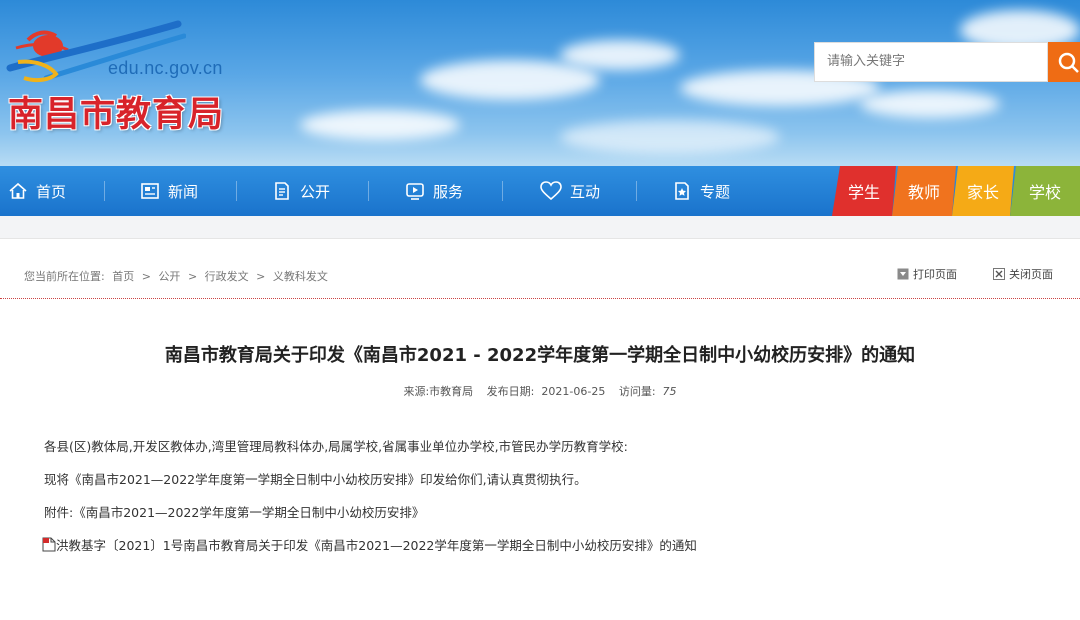 The height and width of the screenshot is (620, 1080). I want to click on document-icon, so click(282, 191).